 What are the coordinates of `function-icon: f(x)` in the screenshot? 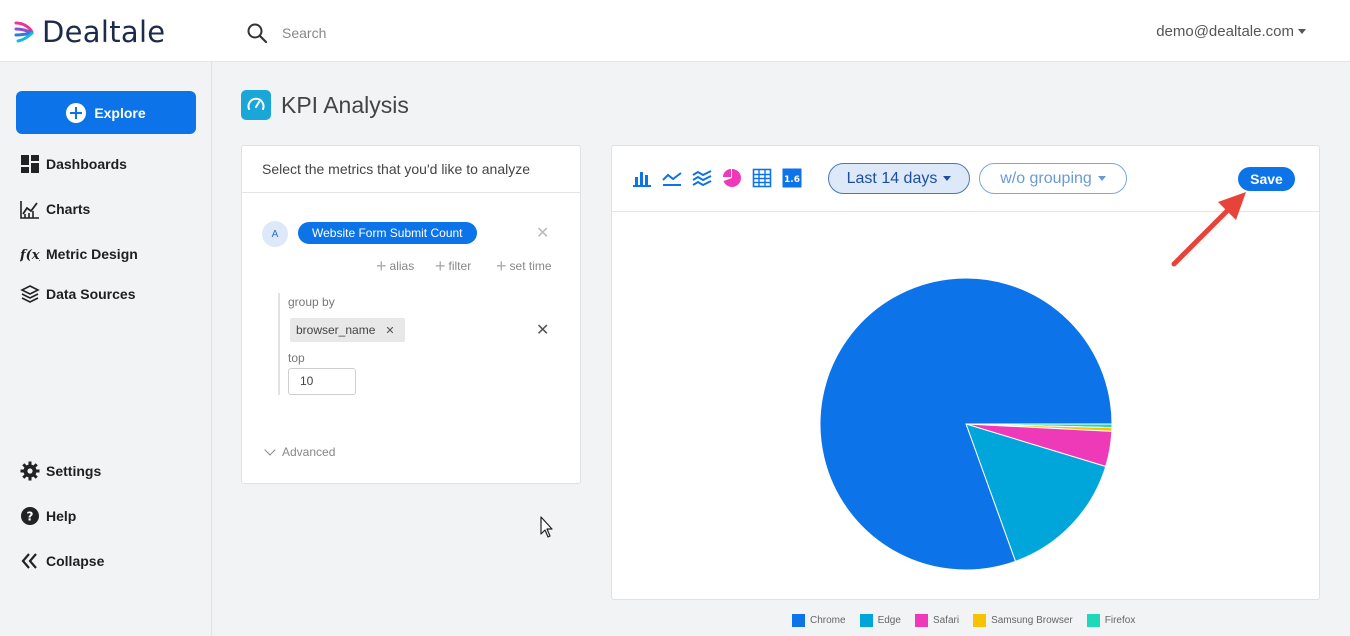 It's located at (30, 255).